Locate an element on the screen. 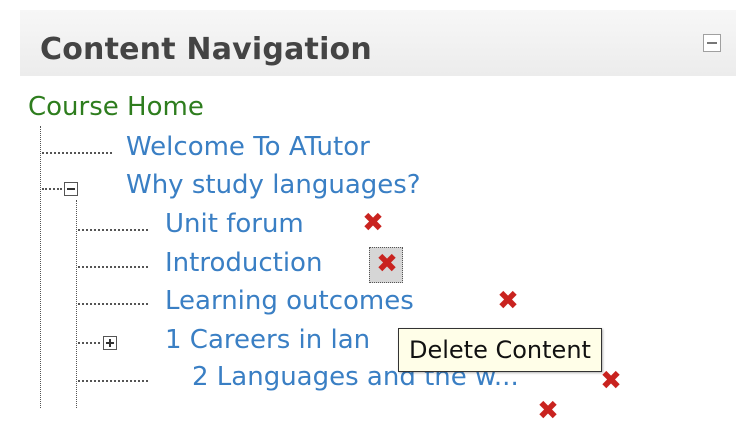 This screenshot has width=736, height=426. collapse-icon is located at coordinates (712, 43).